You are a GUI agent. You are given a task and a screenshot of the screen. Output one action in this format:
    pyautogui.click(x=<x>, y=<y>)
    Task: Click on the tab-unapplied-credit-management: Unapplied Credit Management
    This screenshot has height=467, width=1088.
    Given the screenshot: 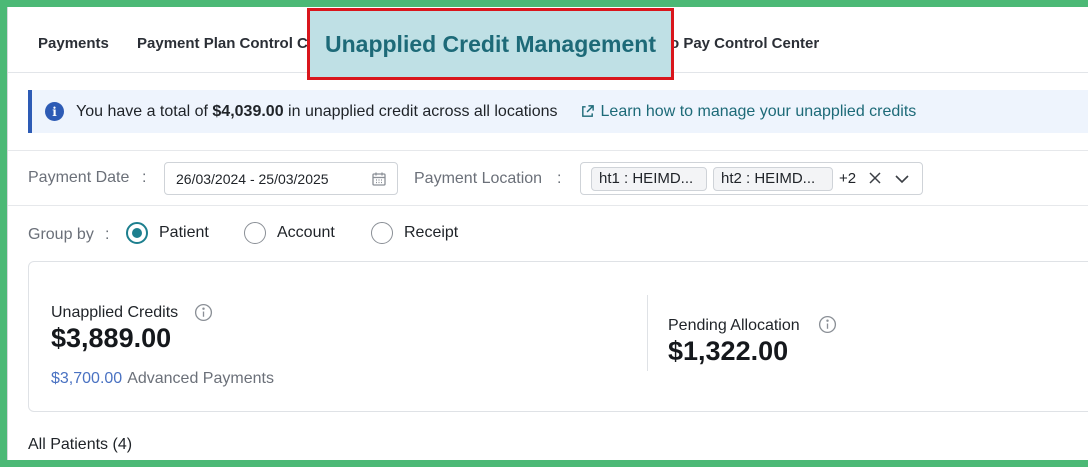 What is the action you would take?
    pyautogui.click(x=490, y=44)
    